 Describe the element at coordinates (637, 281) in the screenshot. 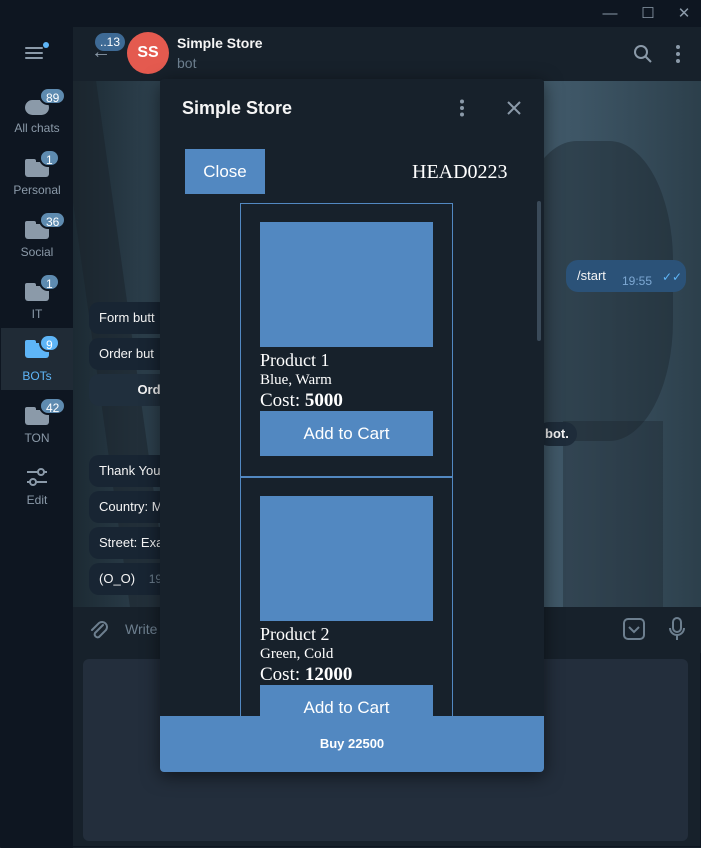

I see `message-time: 19:55` at that location.